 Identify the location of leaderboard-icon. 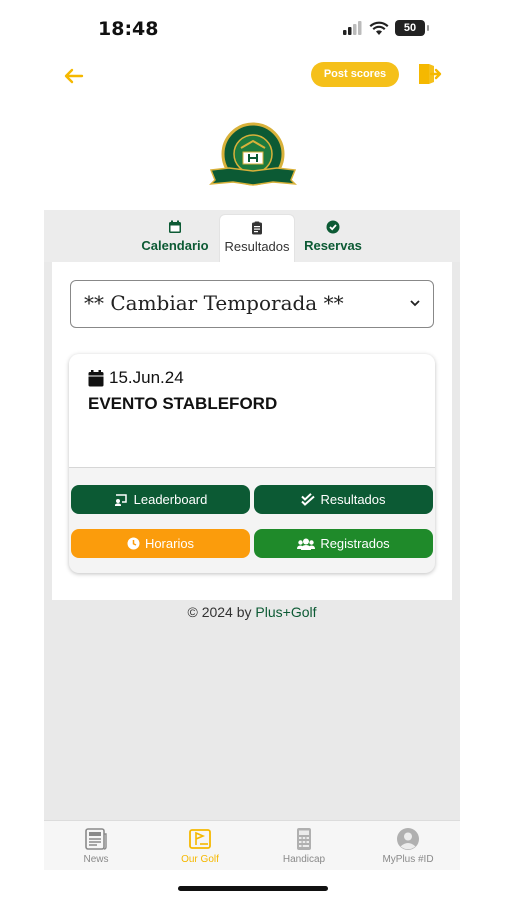
(120, 500).